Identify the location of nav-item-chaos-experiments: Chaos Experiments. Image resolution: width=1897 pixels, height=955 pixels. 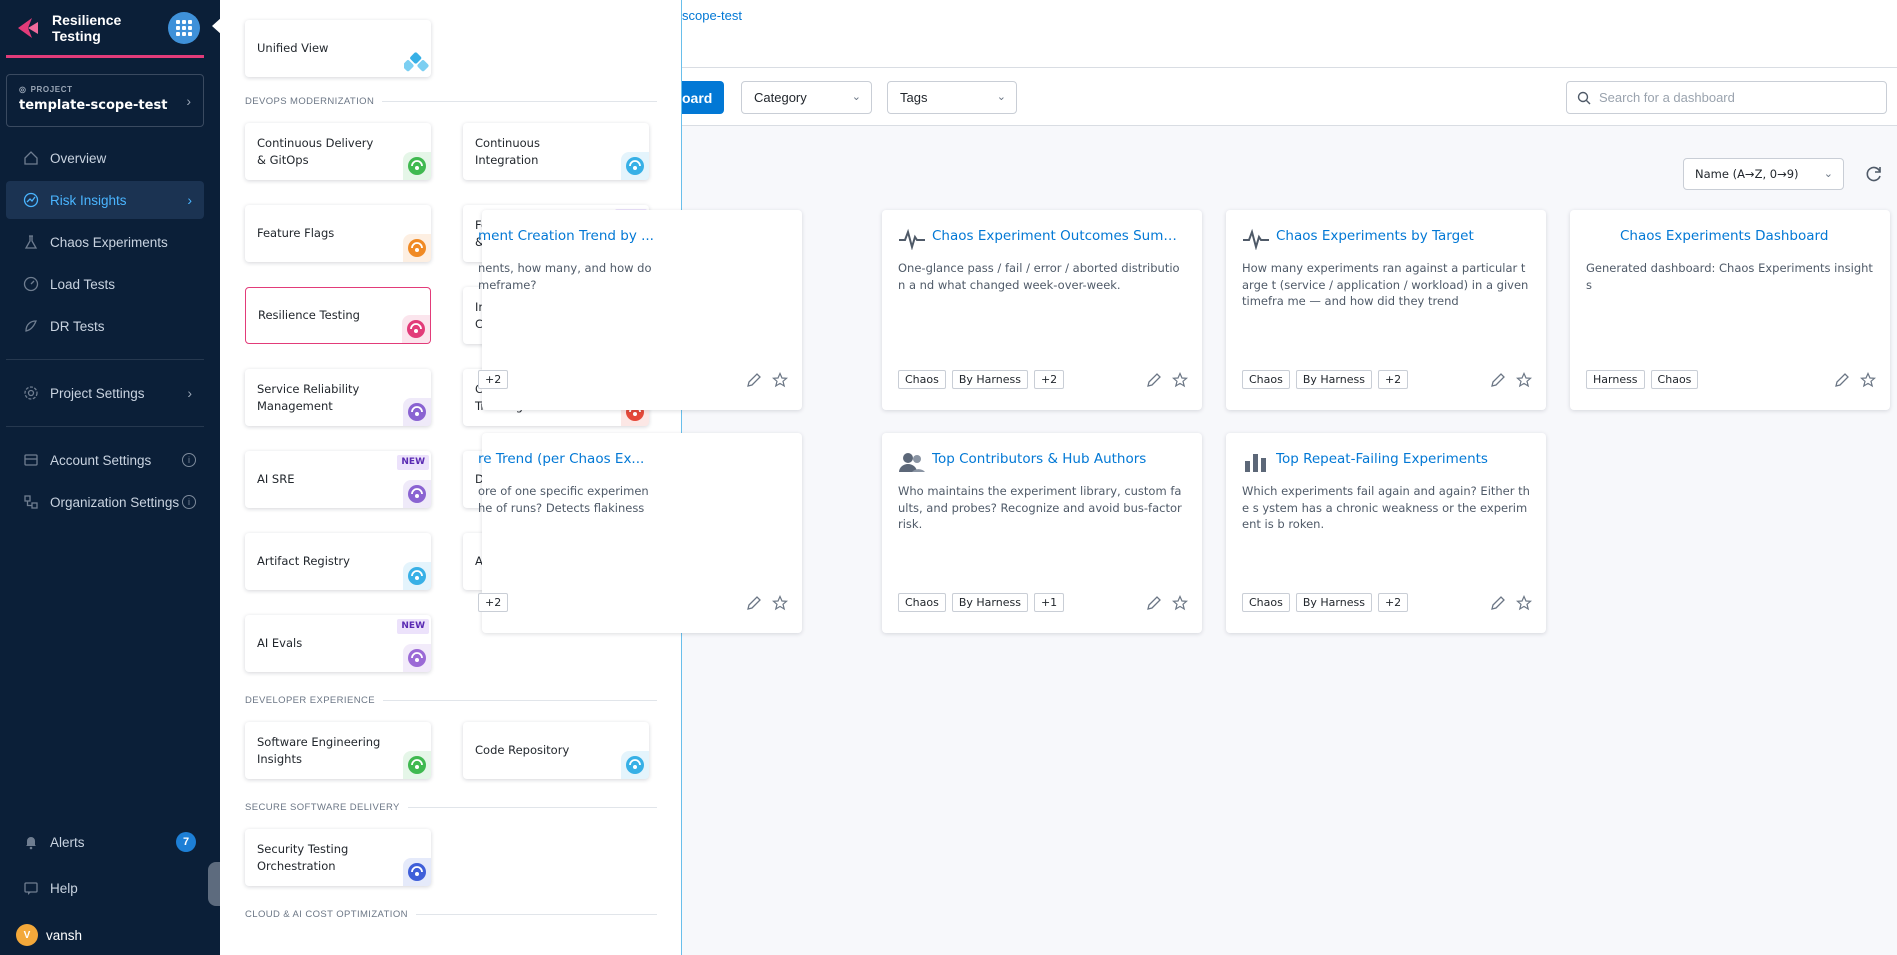
(105, 242).